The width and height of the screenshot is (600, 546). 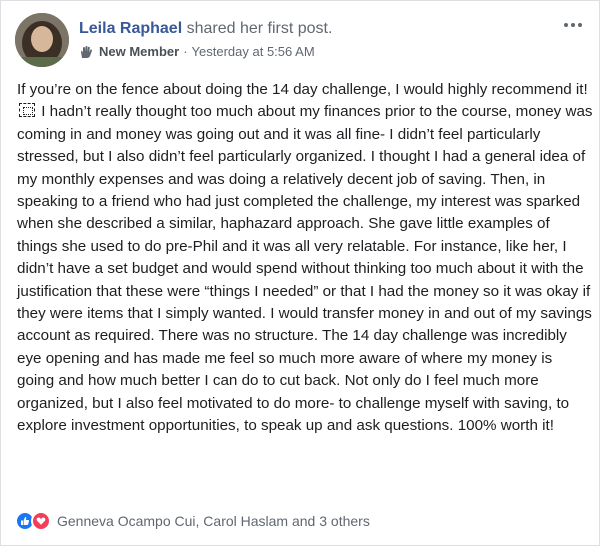 I want to click on waving-hand-icon, so click(x=87, y=52).